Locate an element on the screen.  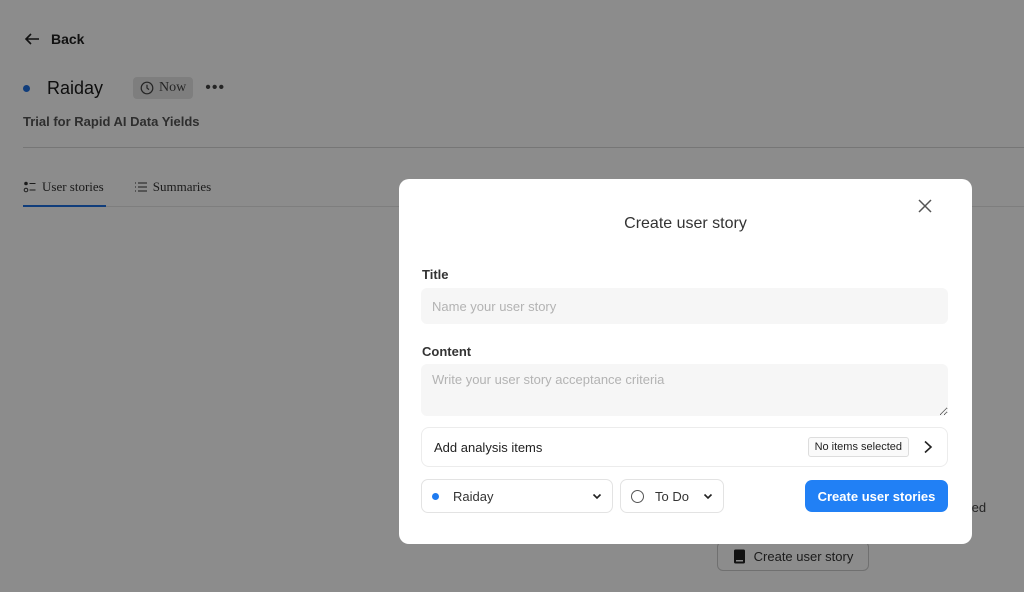
title-input is located at coordinates (684, 306).